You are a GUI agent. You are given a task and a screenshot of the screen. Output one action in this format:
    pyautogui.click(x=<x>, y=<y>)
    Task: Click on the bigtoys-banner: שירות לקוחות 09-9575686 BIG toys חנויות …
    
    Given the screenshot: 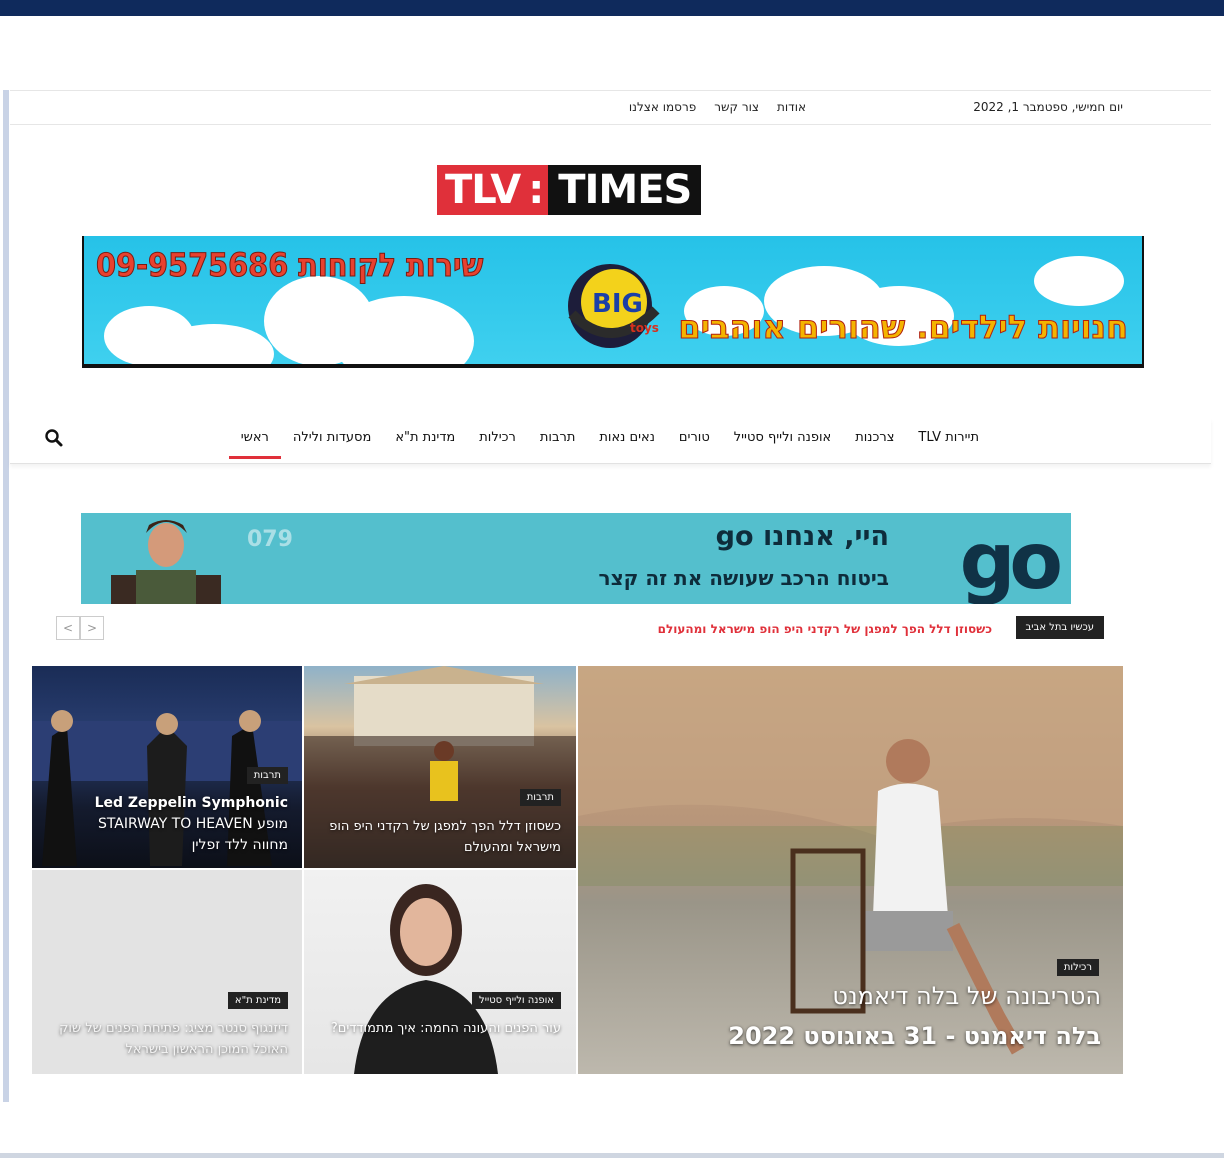 What is the action you would take?
    pyautogui.click(x=613, y=302)
    